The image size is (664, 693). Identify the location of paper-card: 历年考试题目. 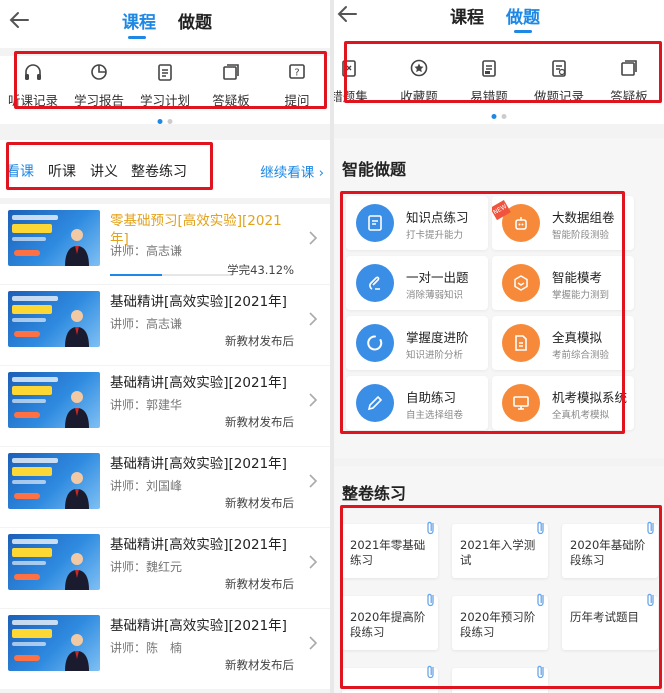
(610, 621).